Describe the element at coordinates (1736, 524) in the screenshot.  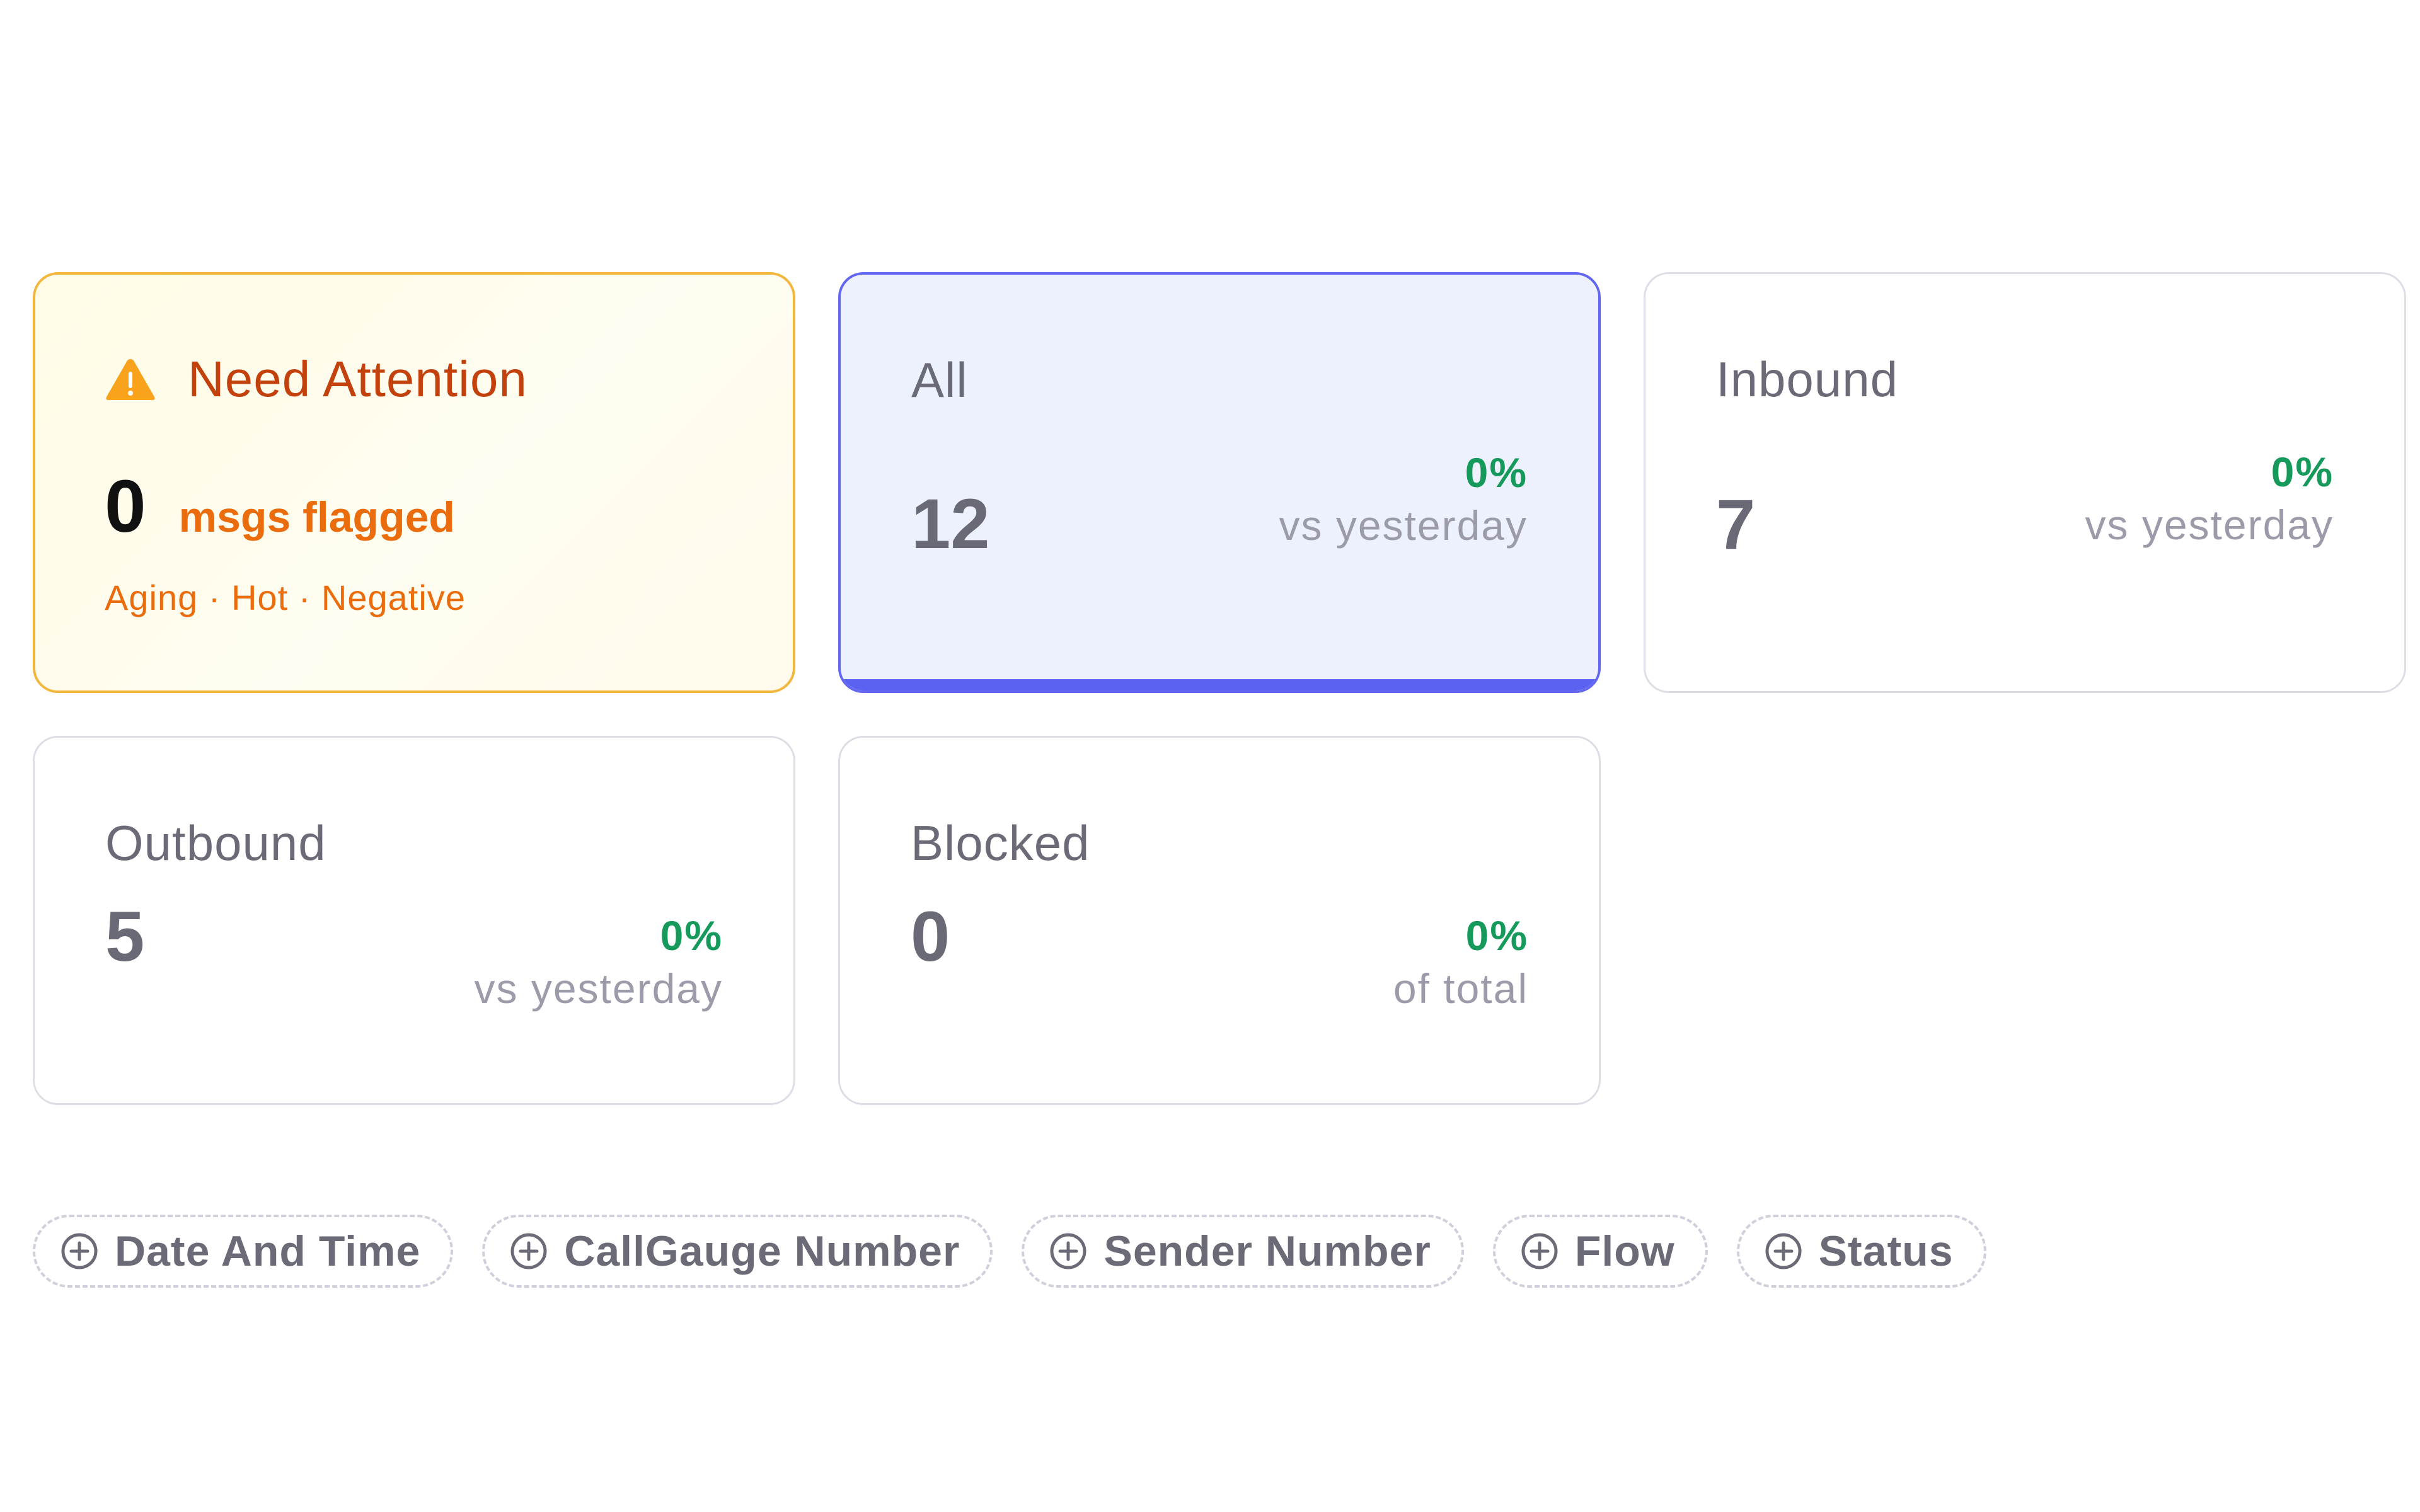
I see `stat-card-value: 7` at that location.